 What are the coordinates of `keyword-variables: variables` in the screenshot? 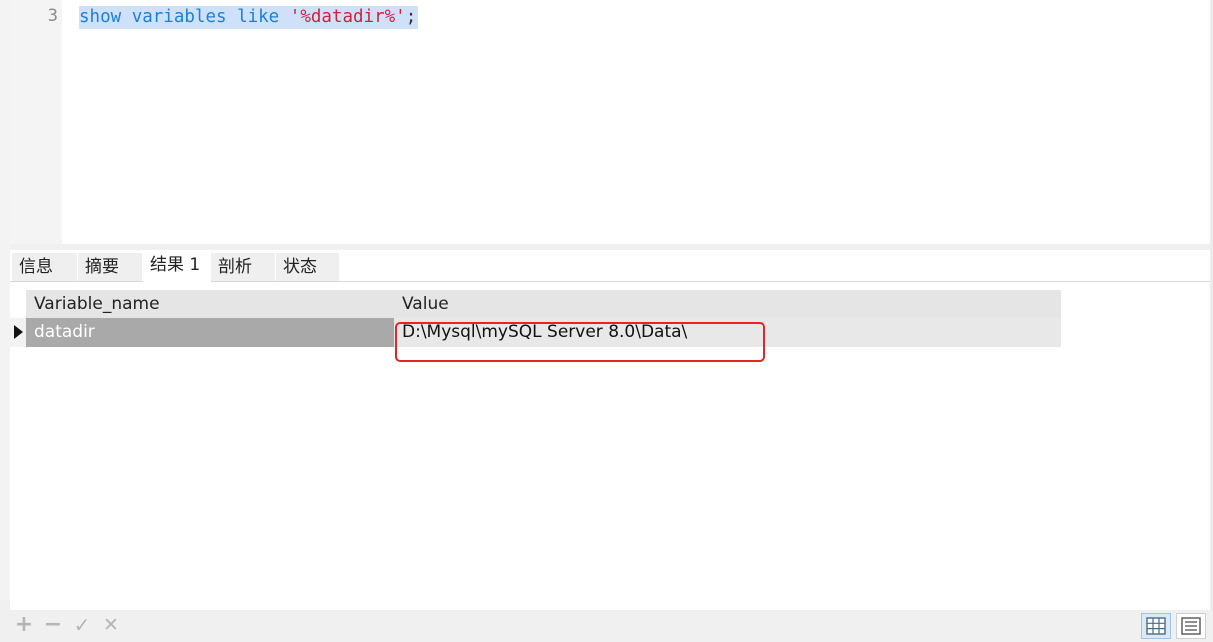 It's located at (179, 17).